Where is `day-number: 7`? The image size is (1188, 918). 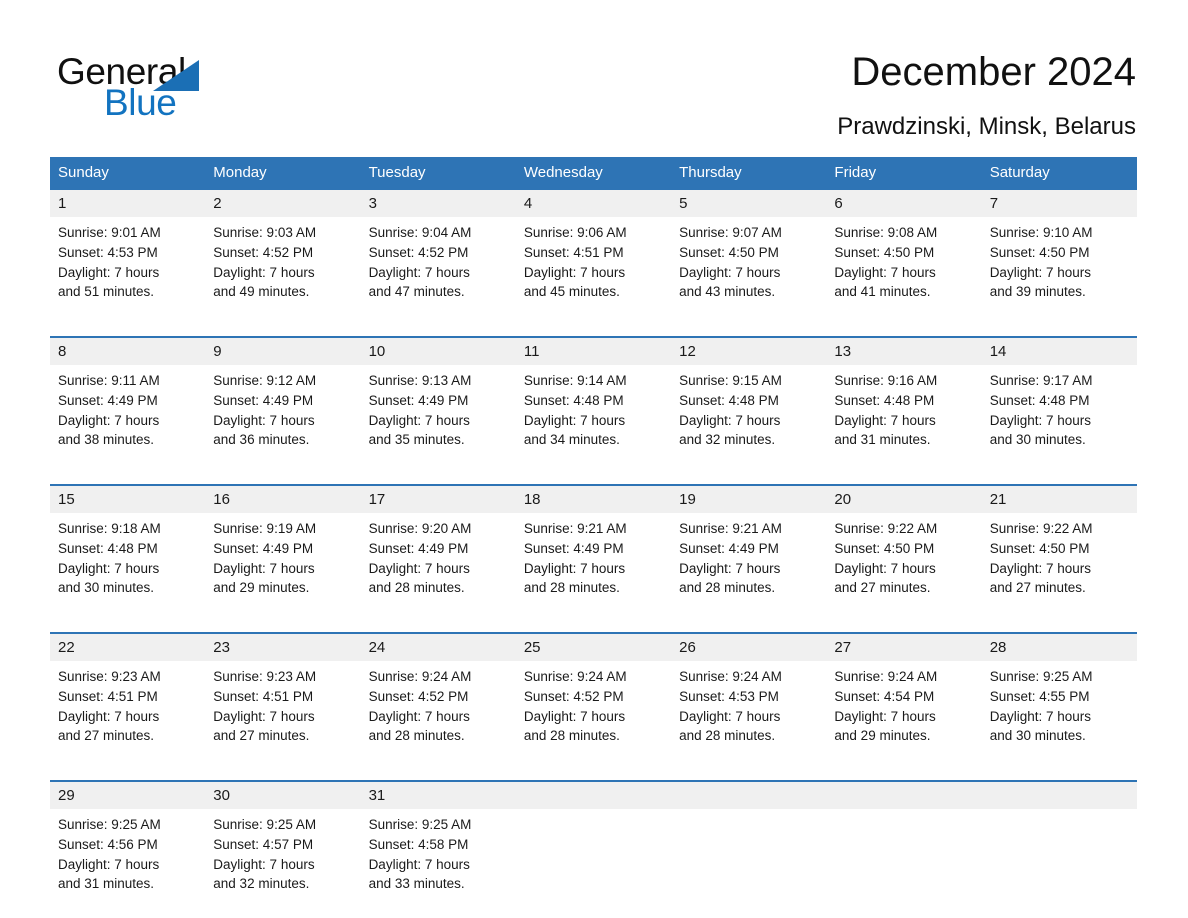 day-number: 7 is located at coordinates (1059, 203).